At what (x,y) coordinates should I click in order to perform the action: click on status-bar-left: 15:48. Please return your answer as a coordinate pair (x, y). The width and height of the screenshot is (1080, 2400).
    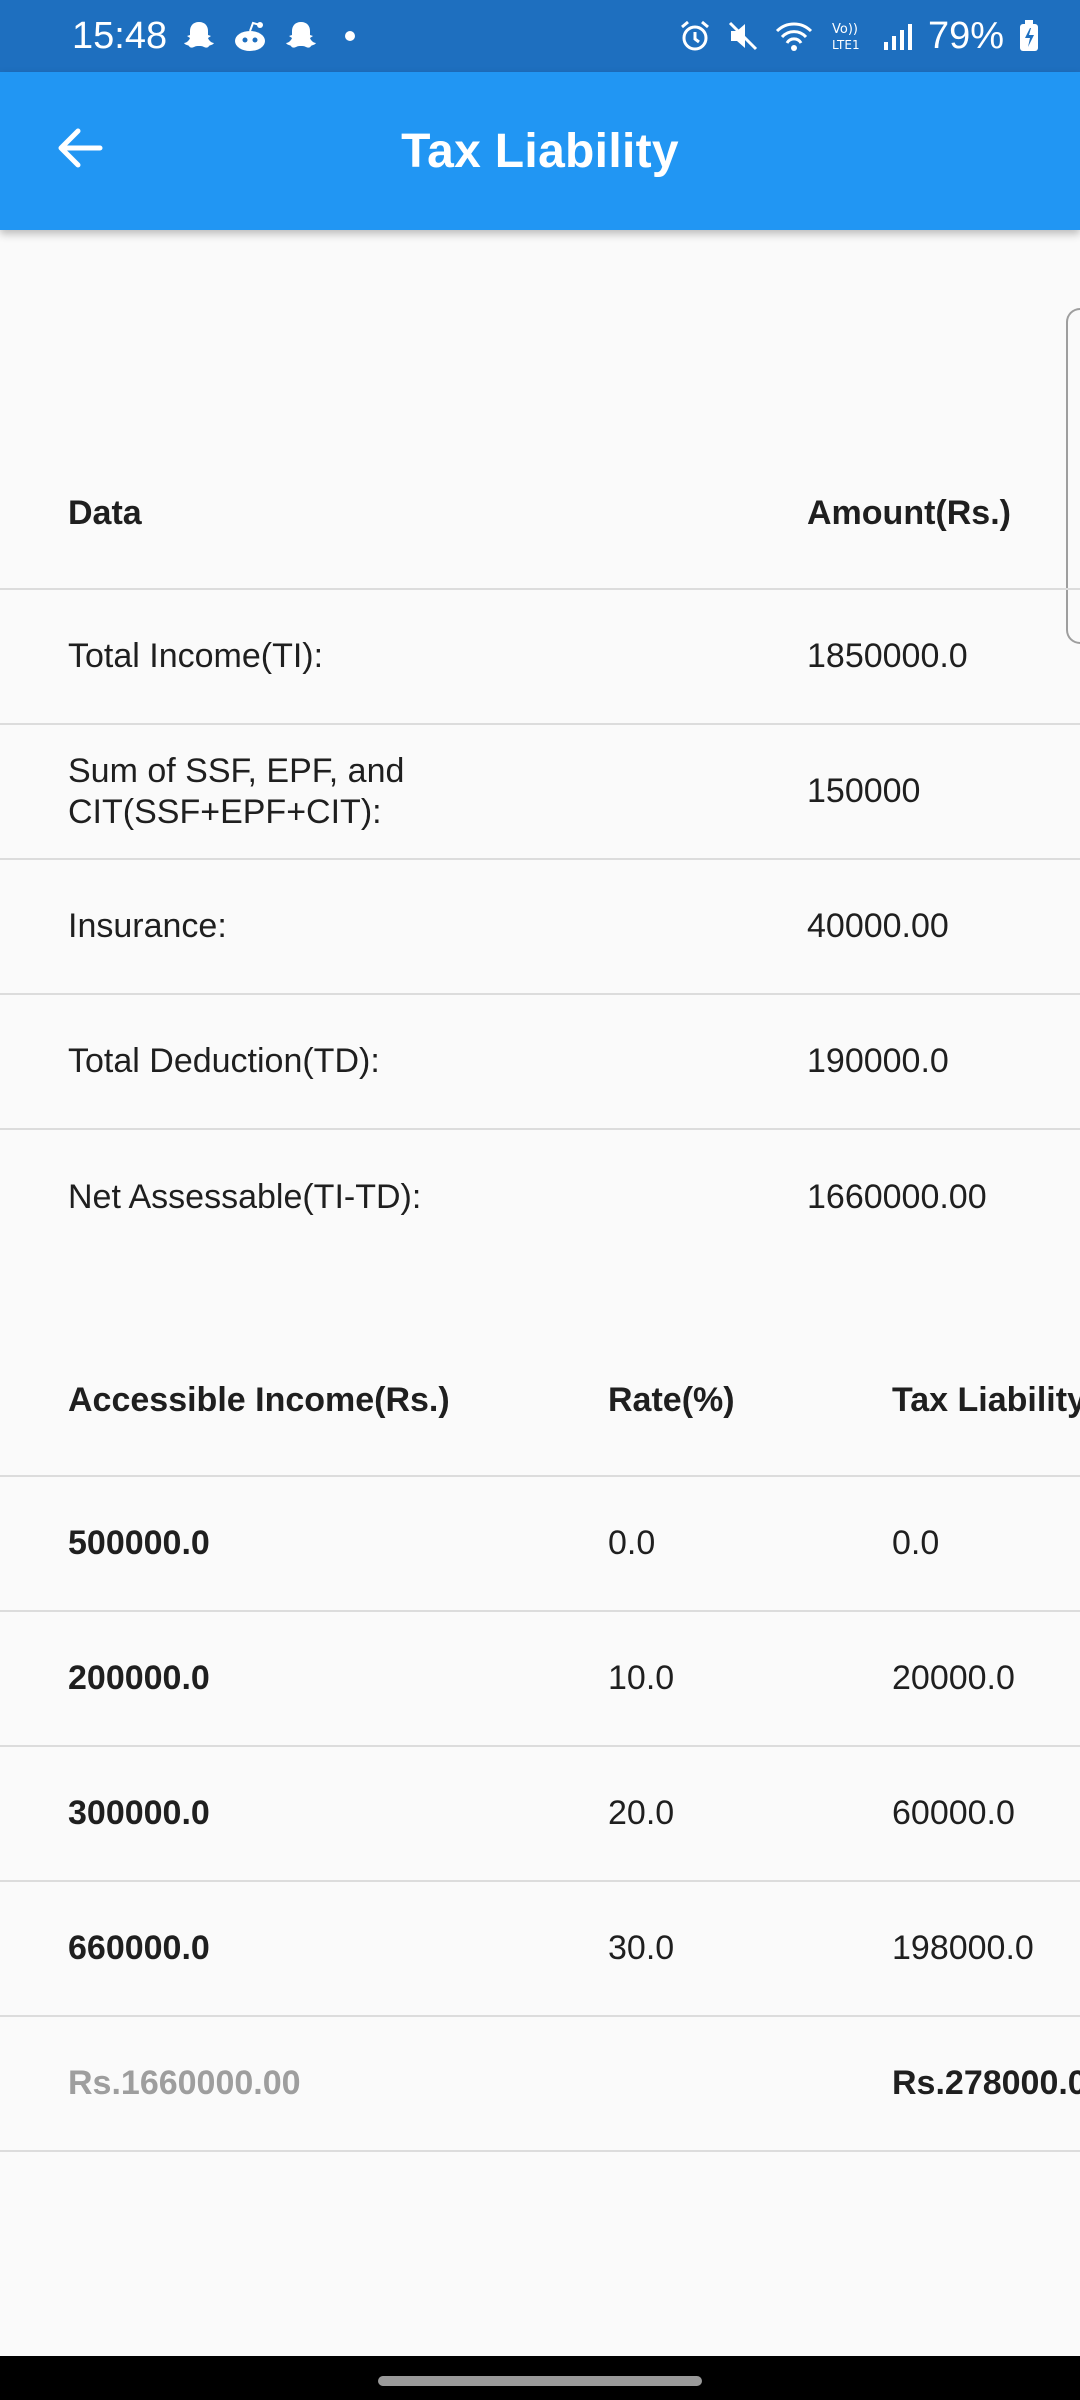
    Looking at the image, I should click on (214, 36).